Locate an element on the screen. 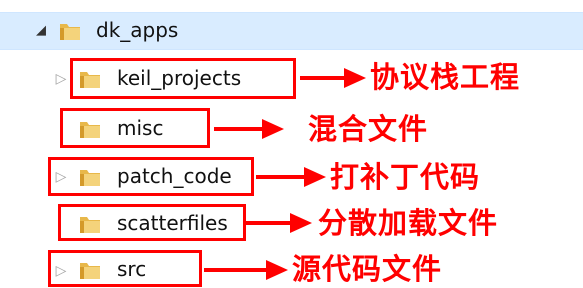 This screenshot has height=288, width=583. triangle-right-icon: ▷ is located at coordinates (61, 79).